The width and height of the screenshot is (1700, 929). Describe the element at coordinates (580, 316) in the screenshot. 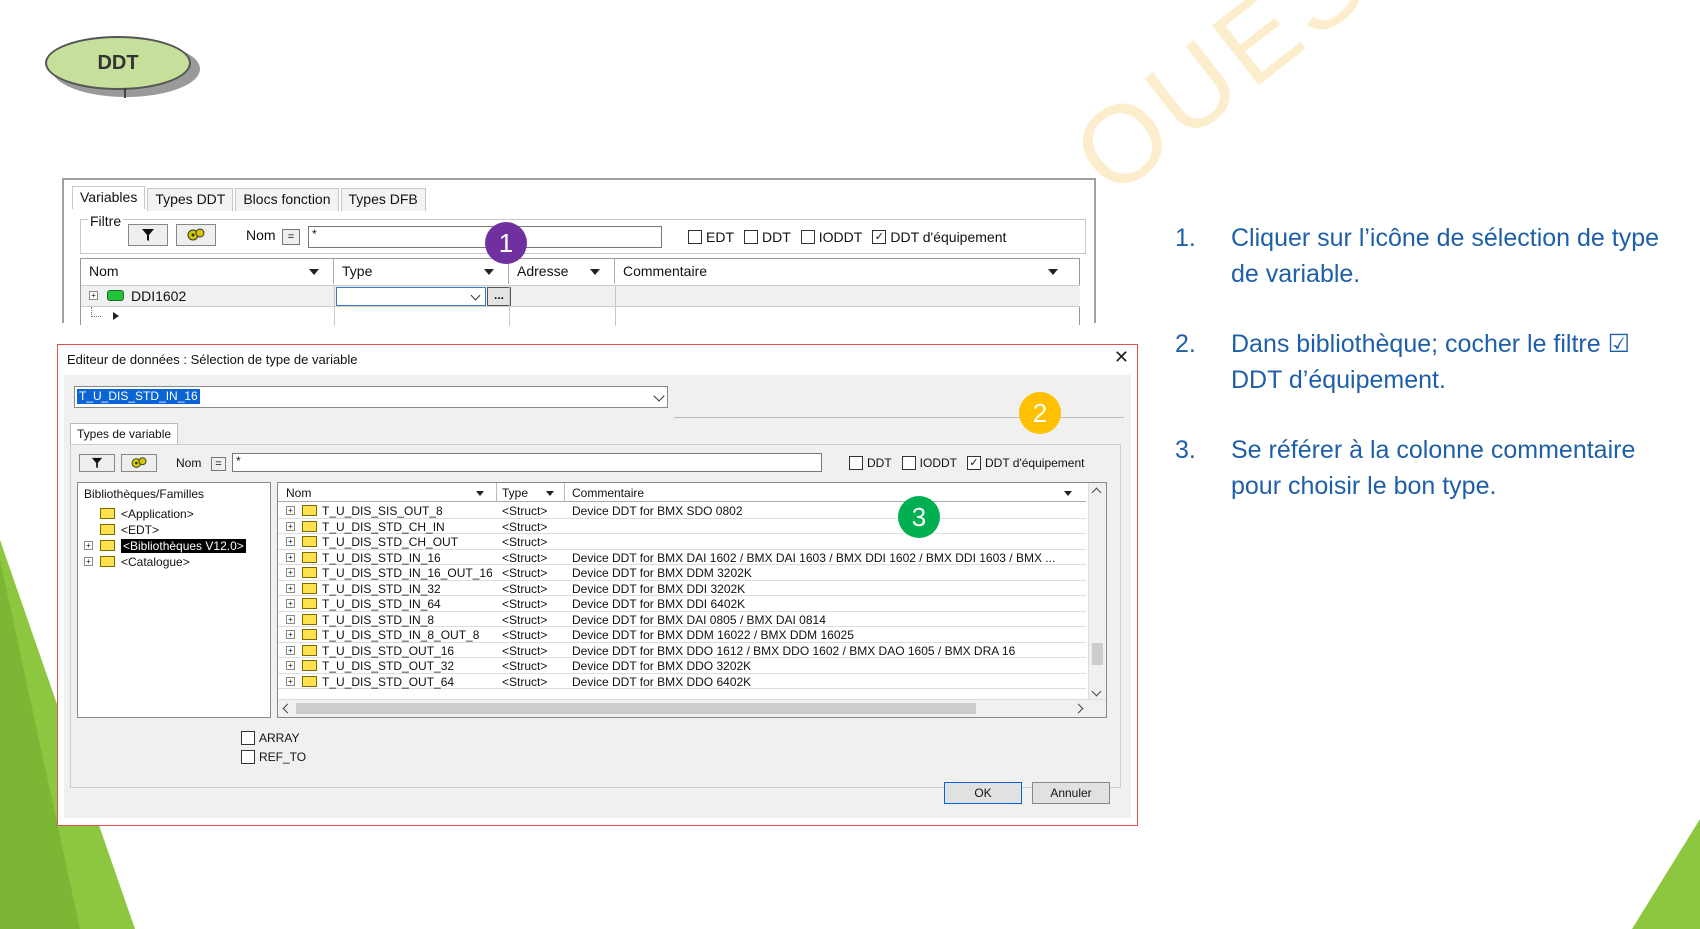

I see `table-row-new` at that location.